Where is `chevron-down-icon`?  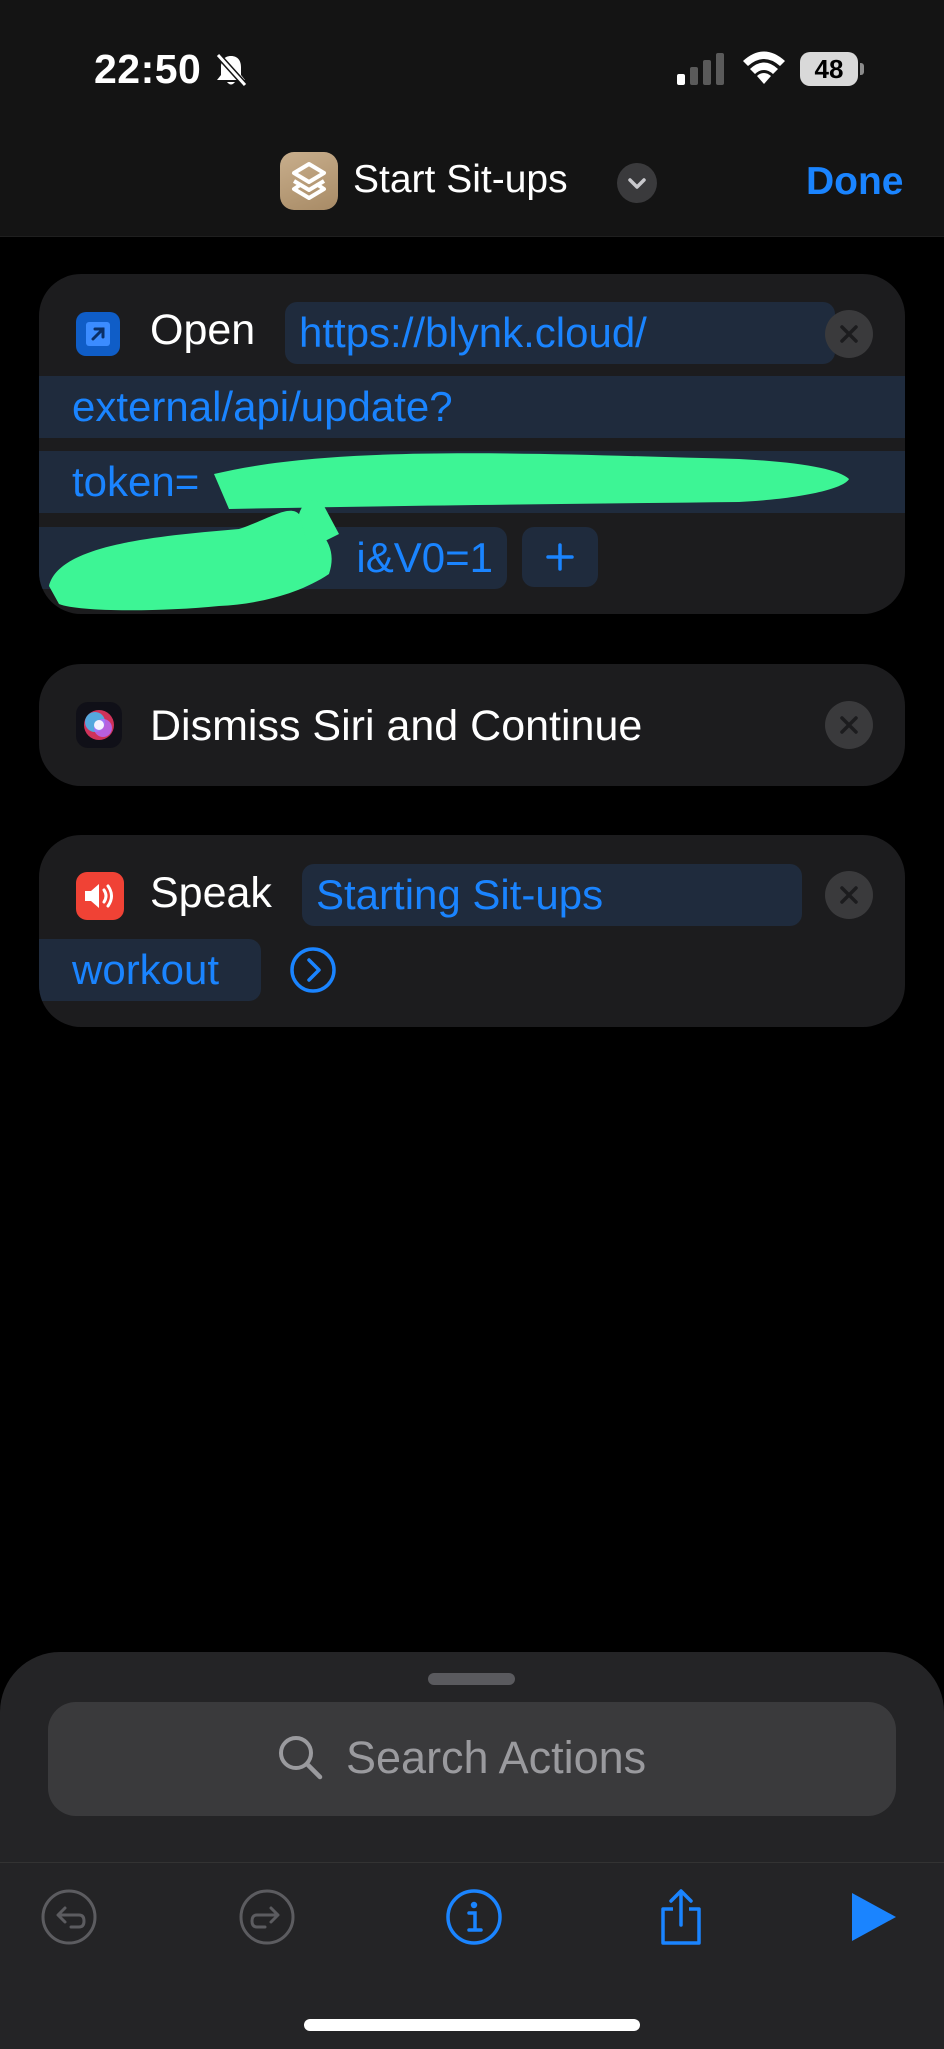 chevron-down-icon is located at coordinates (637, 183).